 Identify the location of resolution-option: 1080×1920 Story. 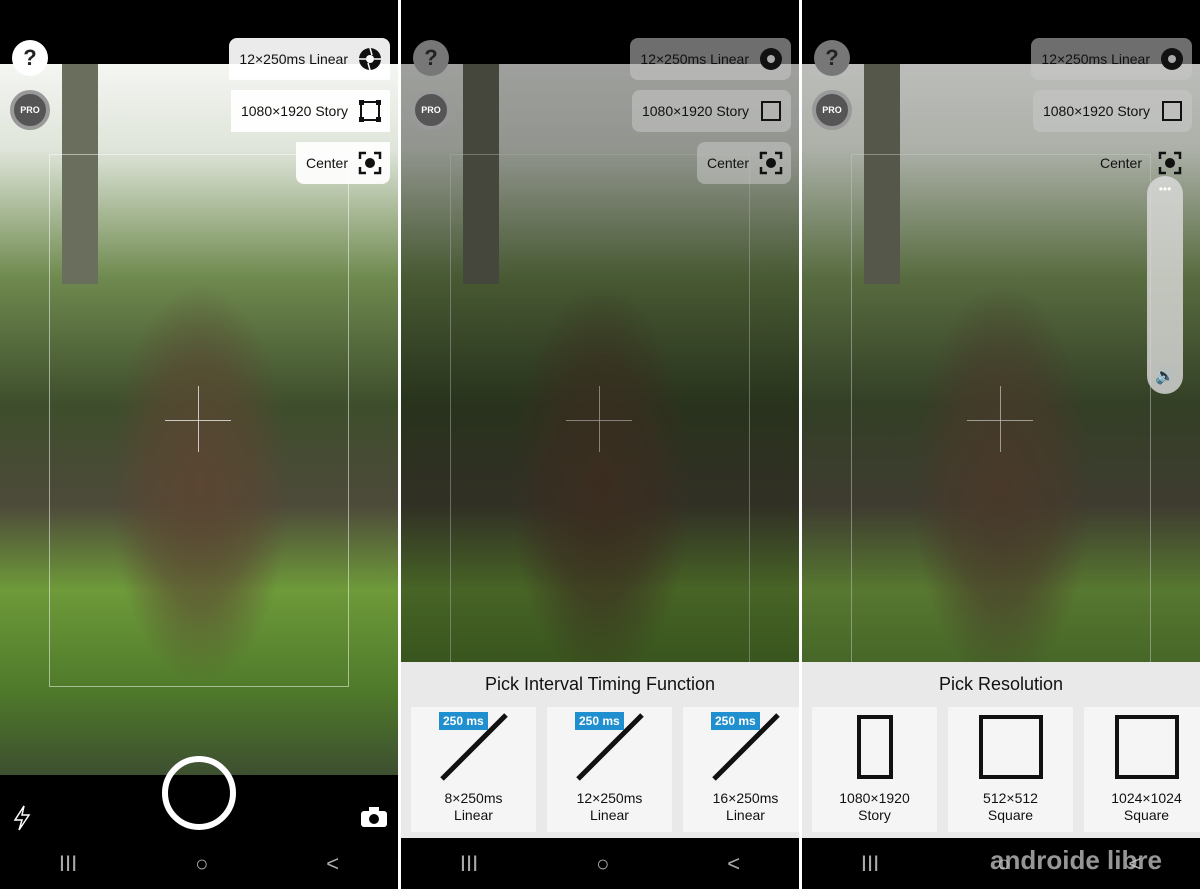
(874, 769).